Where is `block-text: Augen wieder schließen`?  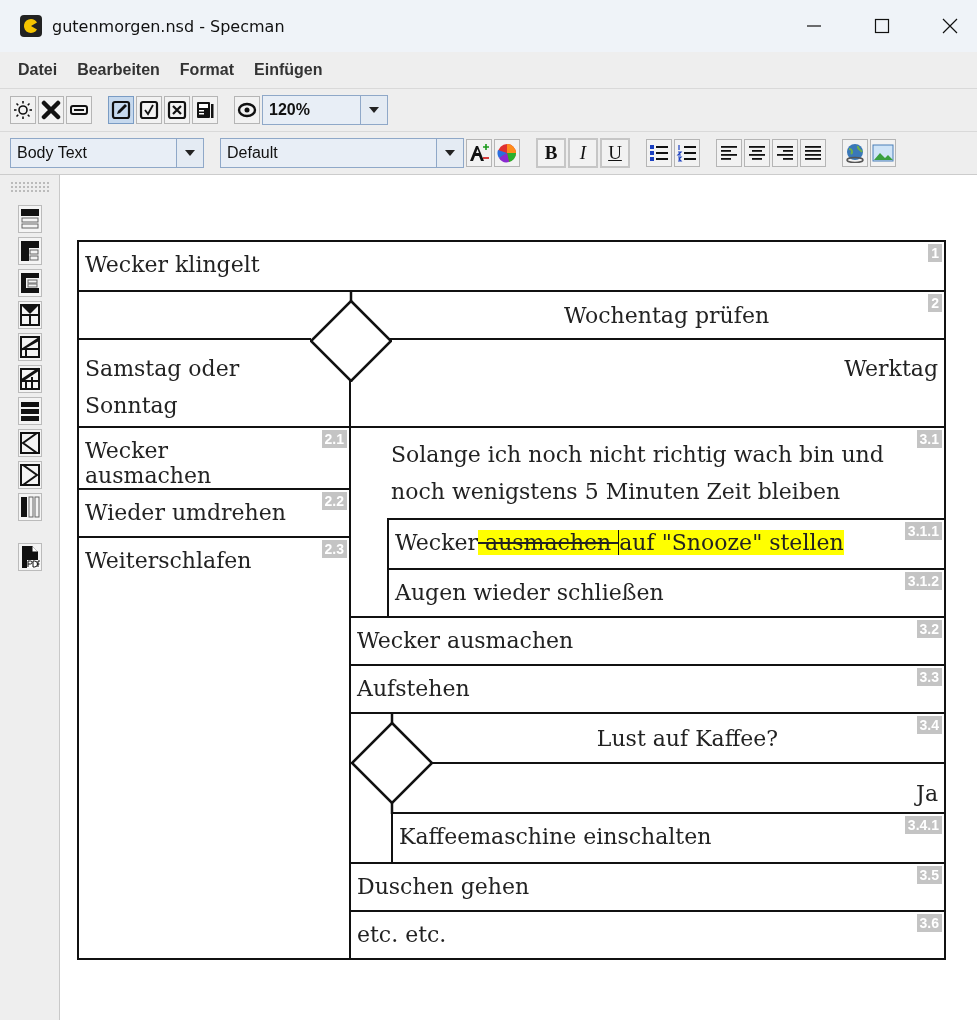 block-text: Augen wieder schließen is located at coordinates (529, 592).